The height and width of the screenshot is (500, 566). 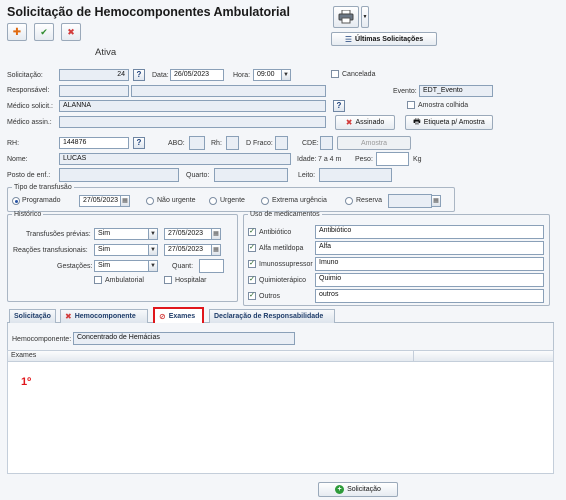 I want to click on quimioterapico-field: Quimio, so click(x=429, y=280).